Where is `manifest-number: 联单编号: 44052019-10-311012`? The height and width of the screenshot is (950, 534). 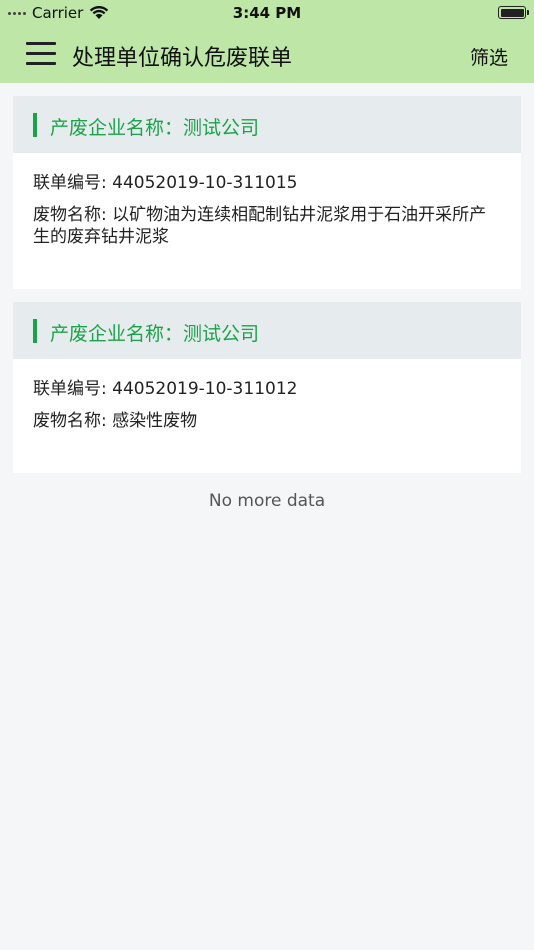 manifest-number: 联单编号: 44052019-10-311012 is located at coordinates (165, 389).